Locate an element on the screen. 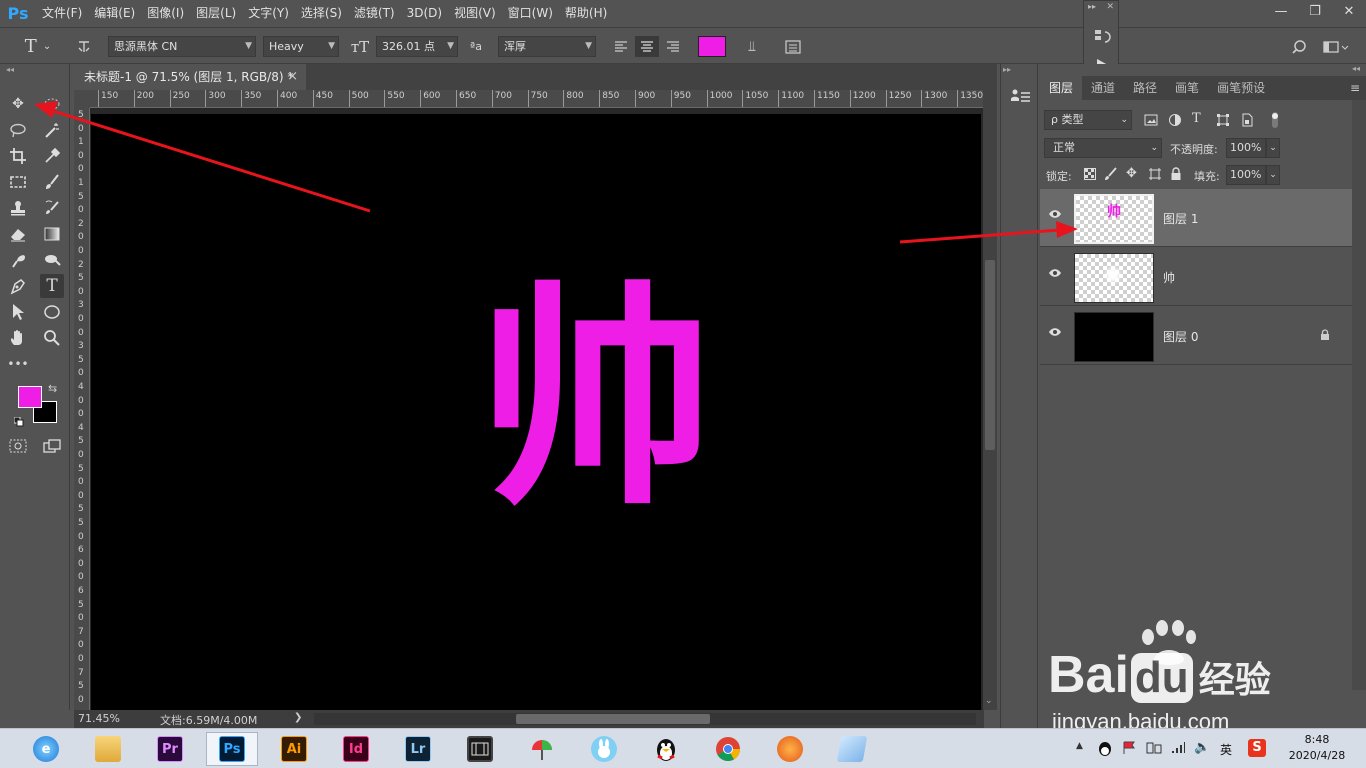 The height and width of the screenshot is (768, 1366). filter-smart-object-icon is located at coordinates (1247, 120).